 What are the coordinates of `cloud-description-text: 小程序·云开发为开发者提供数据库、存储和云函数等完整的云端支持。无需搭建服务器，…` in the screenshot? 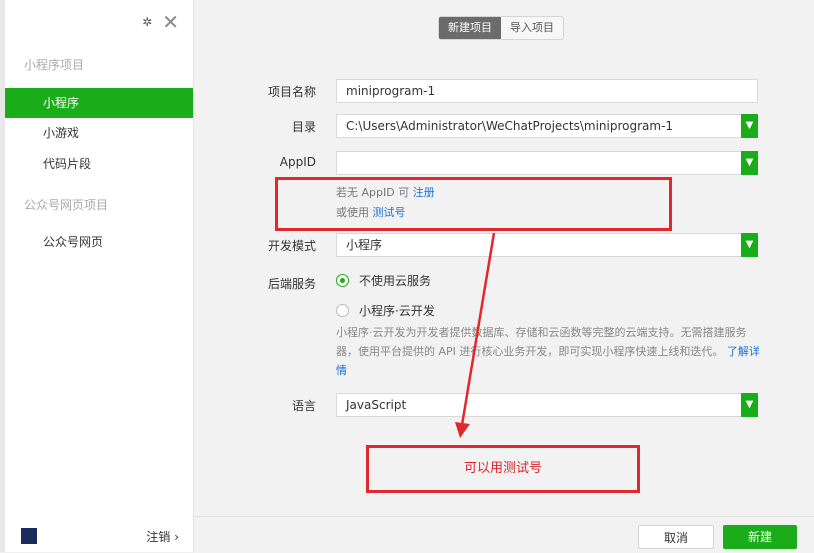 It's located at (541, 342).